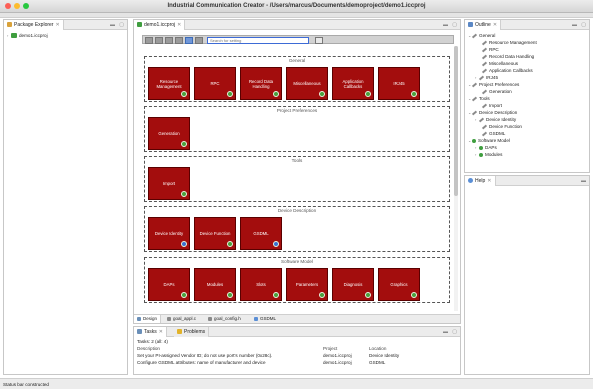 This screenshot has height=389, width=593. I want to click on tab-tasks: Tasks ✕, so click(150, 332).